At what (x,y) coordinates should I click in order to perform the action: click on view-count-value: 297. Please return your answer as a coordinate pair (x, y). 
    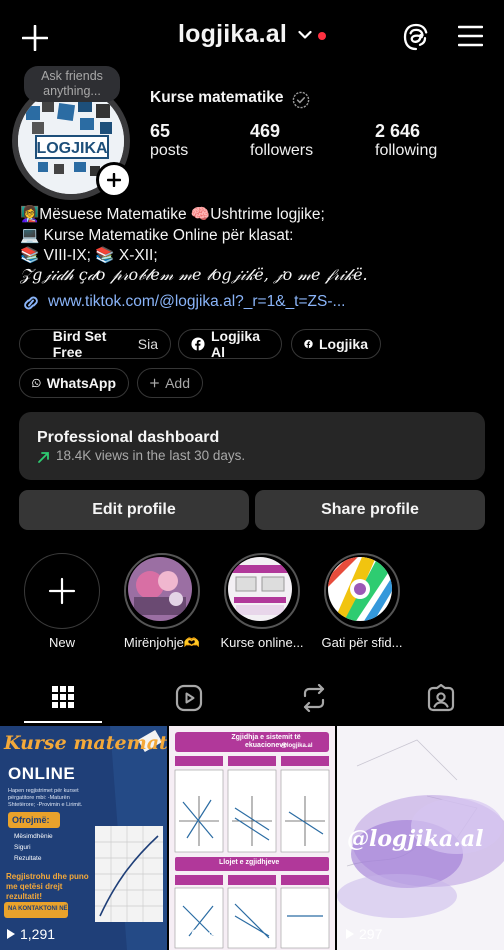
    Looking at the image, I should click on (371, 934).